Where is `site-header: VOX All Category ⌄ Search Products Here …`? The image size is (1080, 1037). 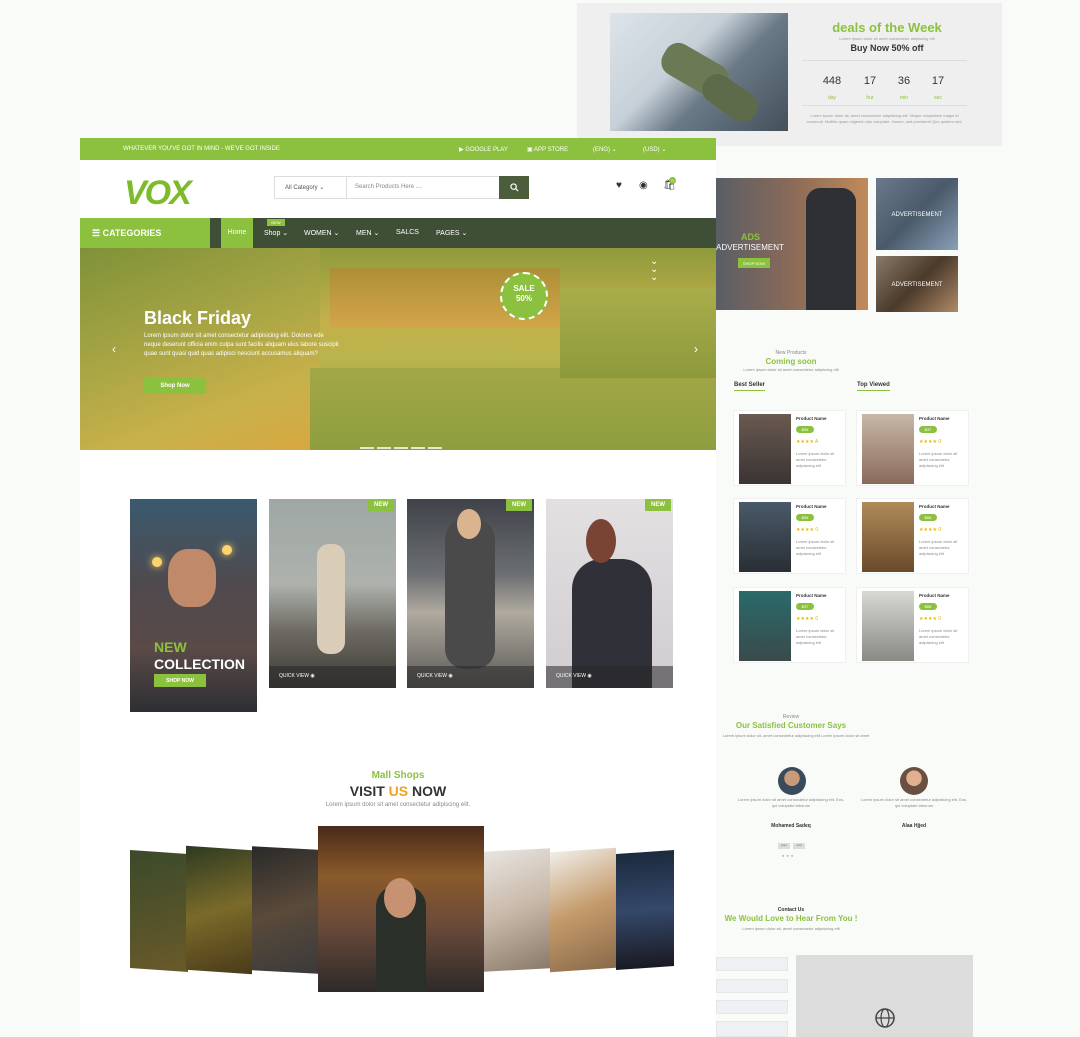
site-header: VOX All Category ⌄ Search Products Here … is located at coordinates (398, 189).